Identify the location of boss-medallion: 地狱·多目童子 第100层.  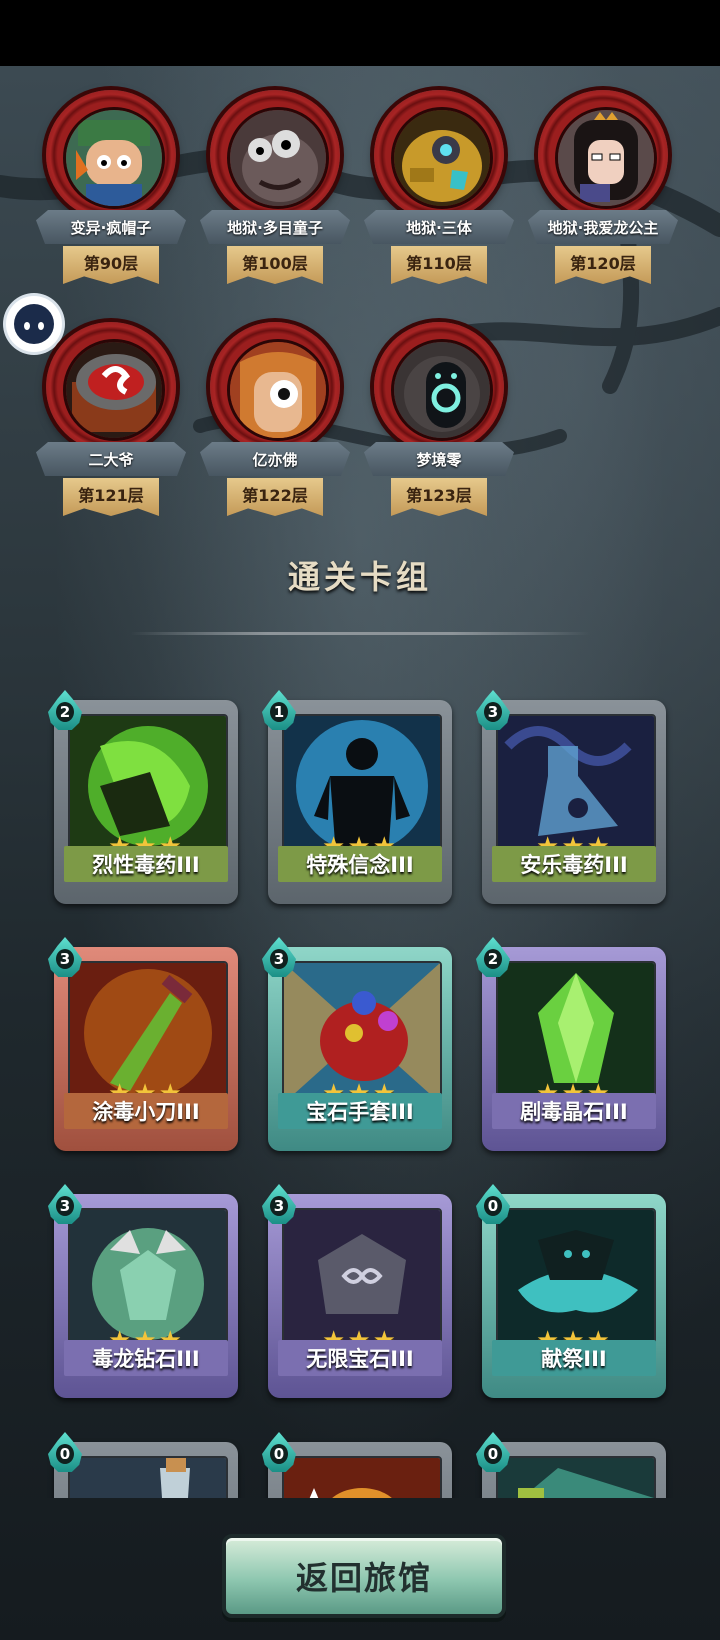
(275, 192).